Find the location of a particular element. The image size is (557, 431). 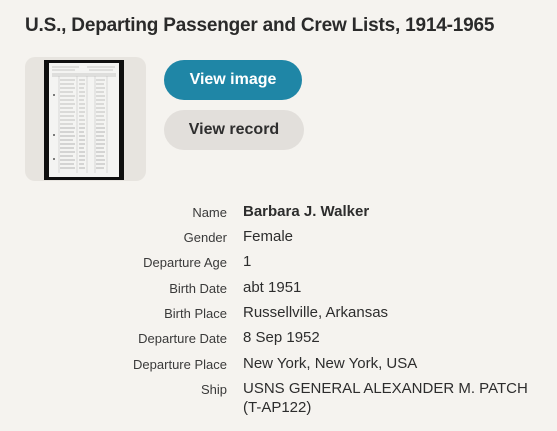

detail-label: Birth Place is located at coordinates (195, 313).